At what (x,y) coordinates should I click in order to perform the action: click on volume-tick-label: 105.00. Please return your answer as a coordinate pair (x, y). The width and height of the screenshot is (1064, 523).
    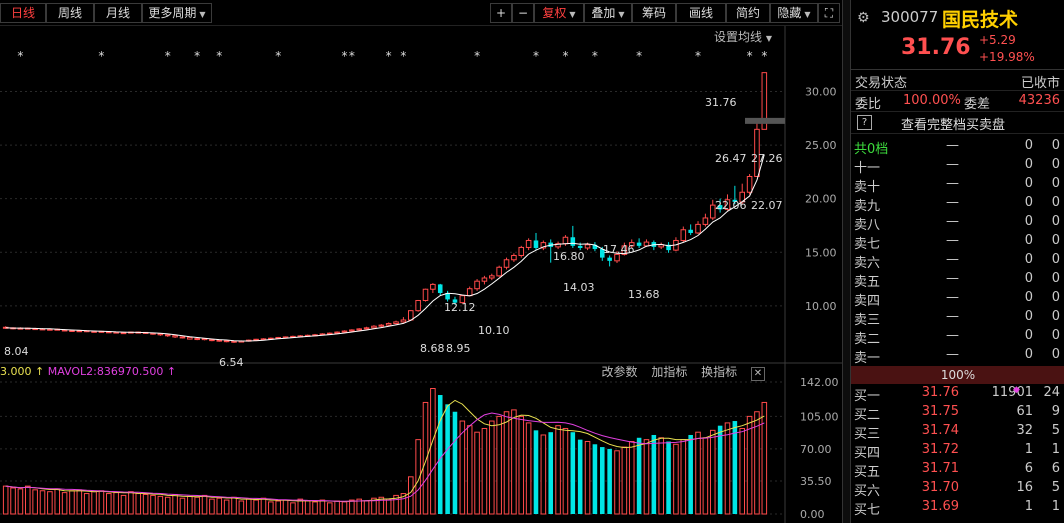
    Looking at the image, I should click on (819, 416).